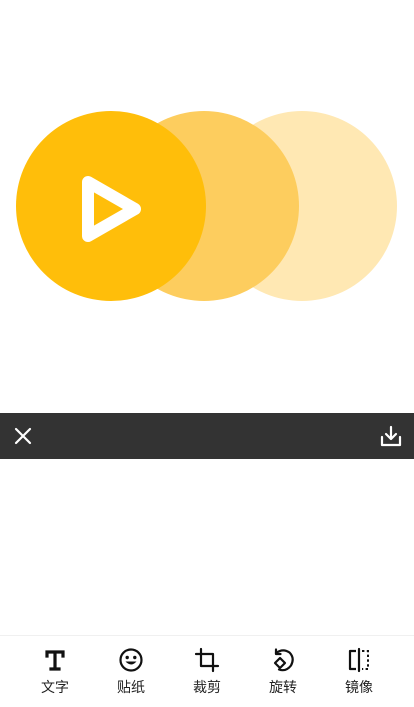 This screenshot has height=707, width=414. I want to click on text-tool-button: 文字, so click(55, 674).